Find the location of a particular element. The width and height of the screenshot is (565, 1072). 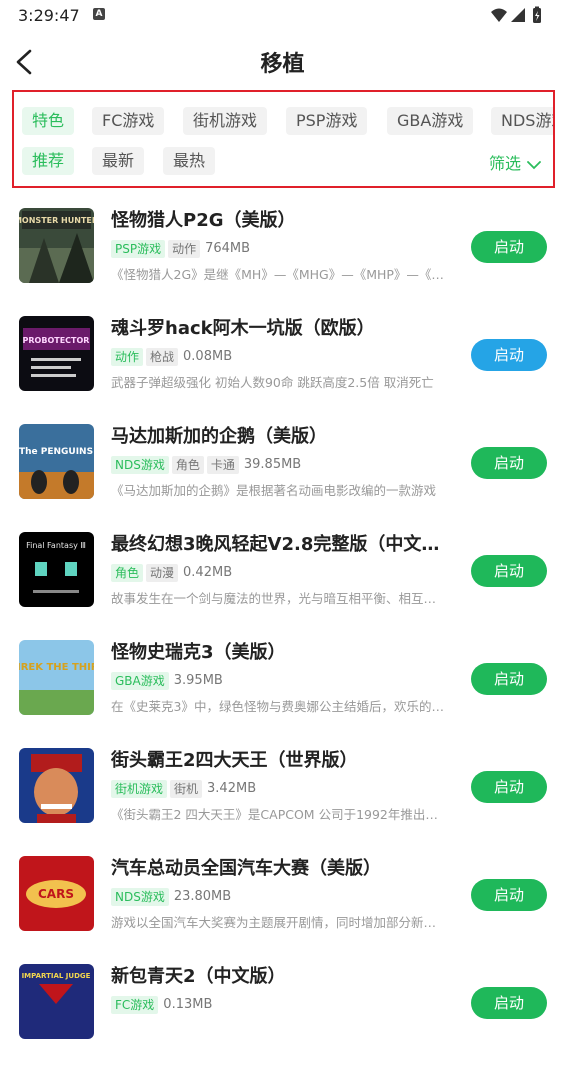

game-title: 最终幻想3晚风轻起V2.8完整版（中文版） is located at coordinates (281, 544).